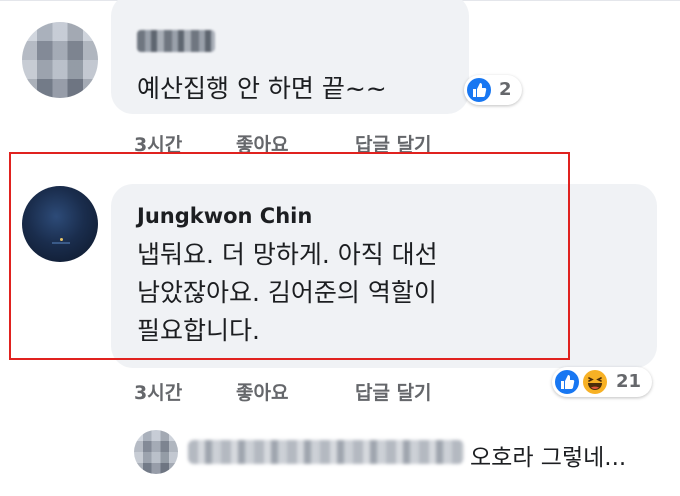  I want to click on like-reaction-icon, so click(479, 90).